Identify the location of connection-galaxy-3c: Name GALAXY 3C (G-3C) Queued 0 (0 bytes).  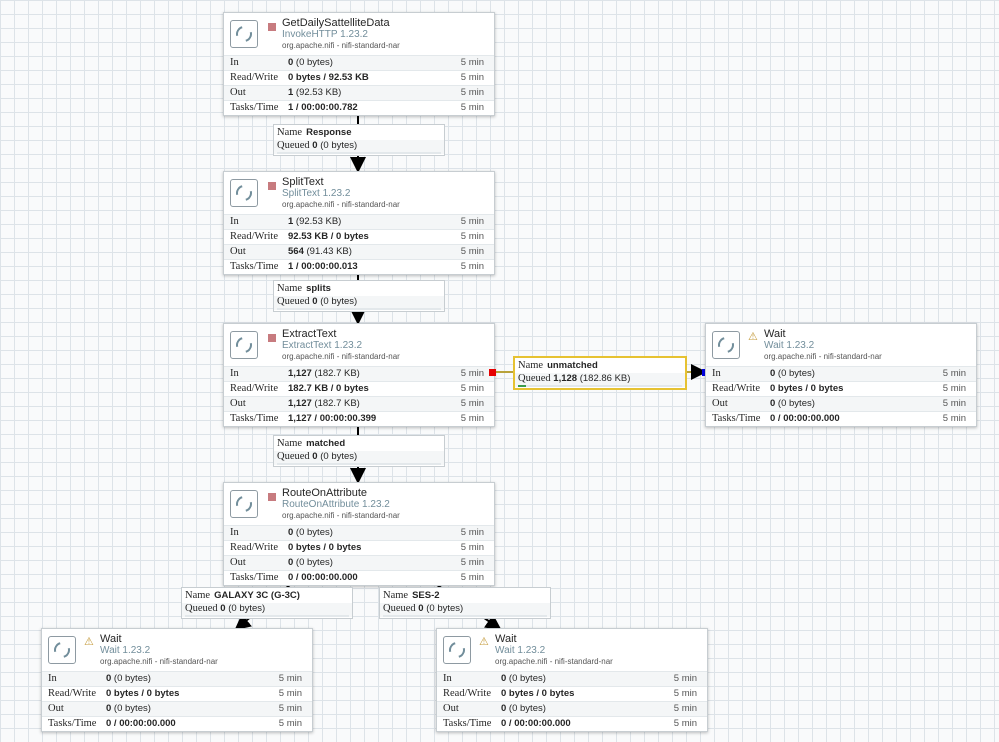
(267, 603).